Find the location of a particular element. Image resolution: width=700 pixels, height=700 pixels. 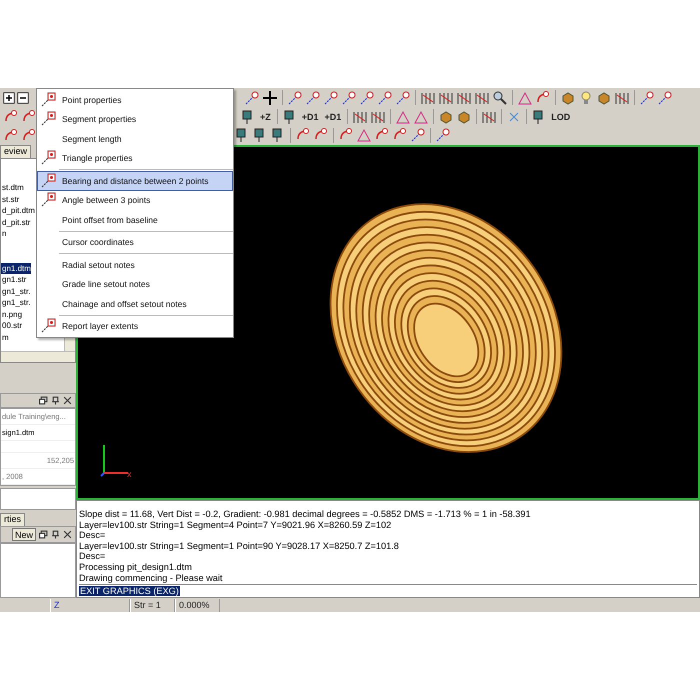

file-item: st.dtm is located at coordinates (12, 188).